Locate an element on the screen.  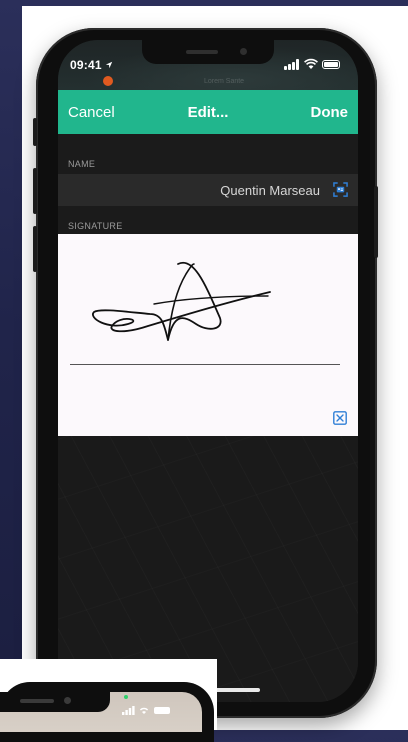
battery-icon is located at coordinates (331, 64).